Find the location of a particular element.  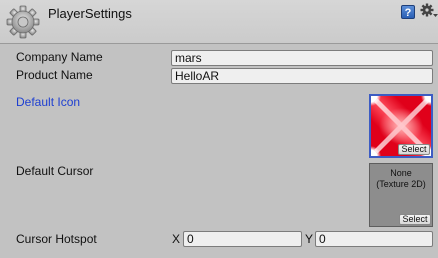

cursor-none-text: None (Texture 2D) is located at coordinates (401, 178).